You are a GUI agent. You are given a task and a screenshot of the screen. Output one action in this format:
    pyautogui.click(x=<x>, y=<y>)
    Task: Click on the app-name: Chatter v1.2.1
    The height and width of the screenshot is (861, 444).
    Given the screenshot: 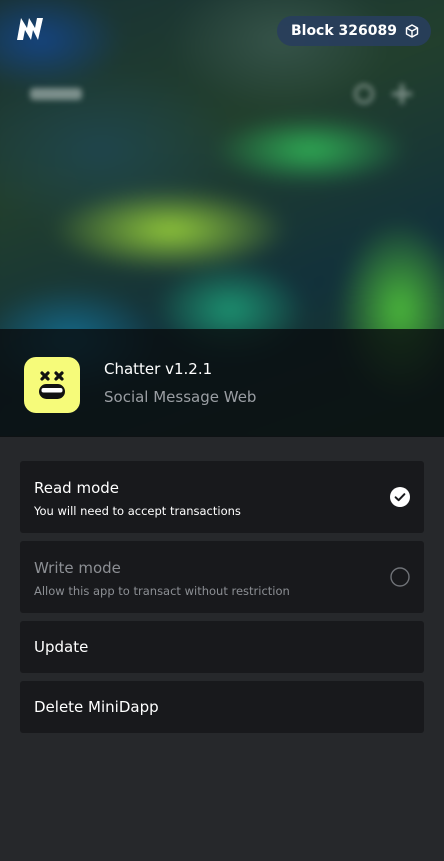 What is the action you would take?
    pyautogui.click(x=158, y=369)
    